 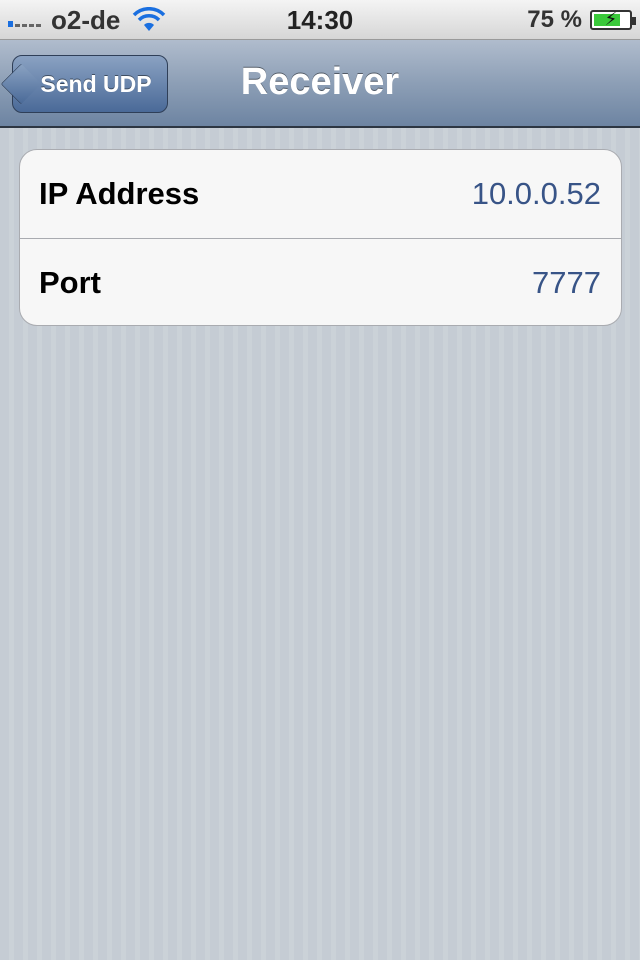 What do you see at coordinates (536, 193) in the screenshot?
I see `row-value: 10.0.0.52` at bounding box center [536, 193].